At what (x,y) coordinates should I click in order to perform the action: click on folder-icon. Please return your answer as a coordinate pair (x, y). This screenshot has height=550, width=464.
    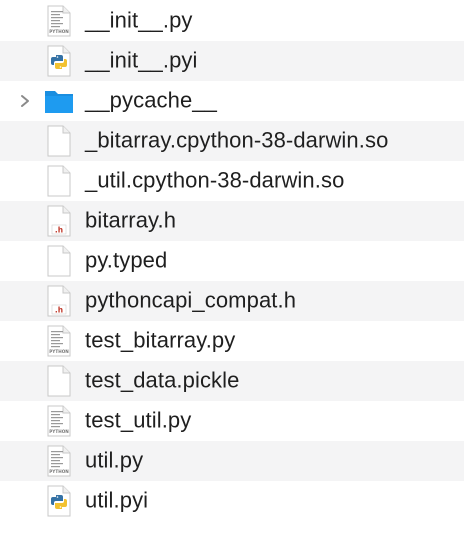
    Looking at the image, I should click on (59, 101).